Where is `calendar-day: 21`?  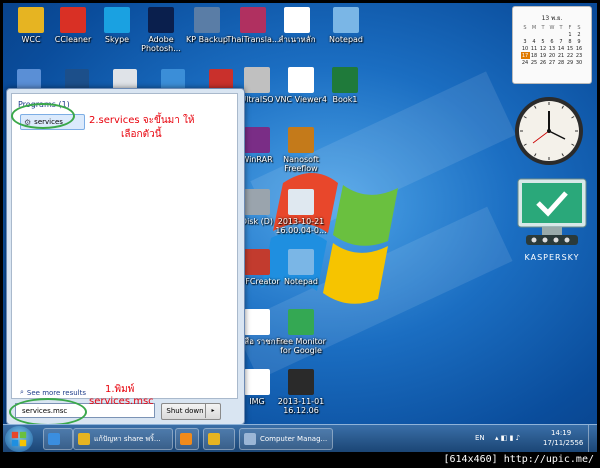
calendar-day: 21 is located at coordinates (561, 55).